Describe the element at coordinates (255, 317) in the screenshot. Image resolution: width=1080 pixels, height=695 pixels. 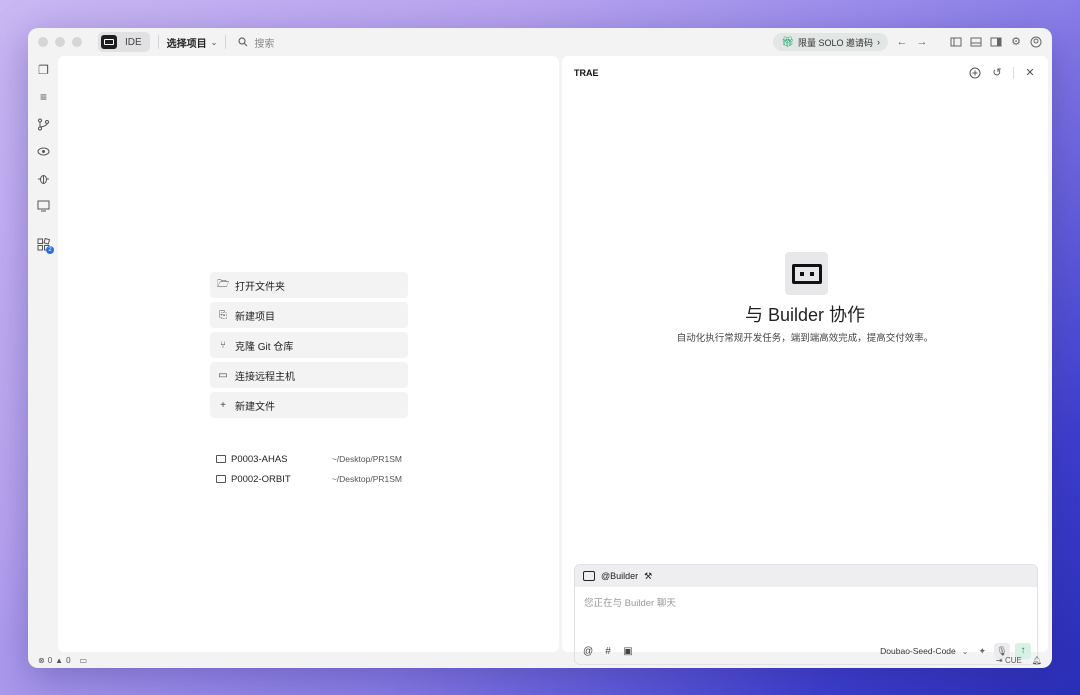
I see `action-label: 新建项目` at that location.